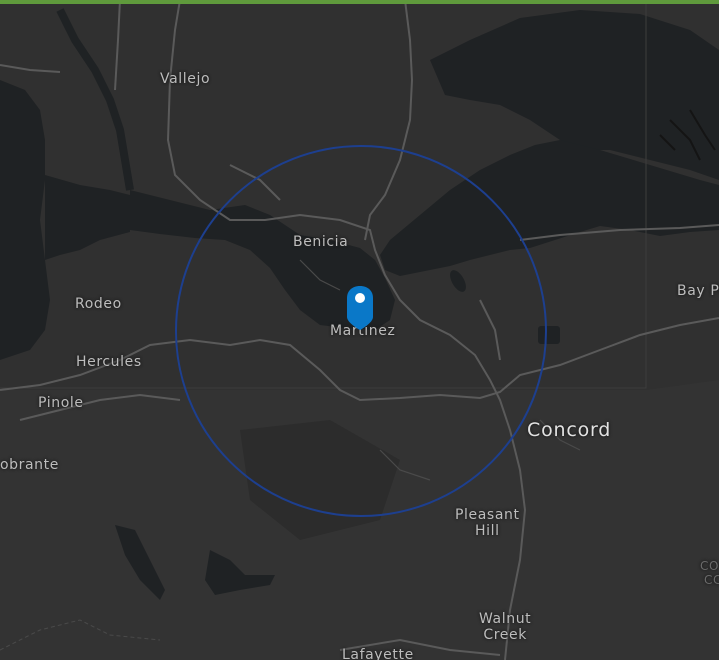 The height and width of the screenshot is (660, 719). Describe the element at coordinates (698, 291) in the screenshot. I see `place-label-bay-point: Bay Po` at that location.